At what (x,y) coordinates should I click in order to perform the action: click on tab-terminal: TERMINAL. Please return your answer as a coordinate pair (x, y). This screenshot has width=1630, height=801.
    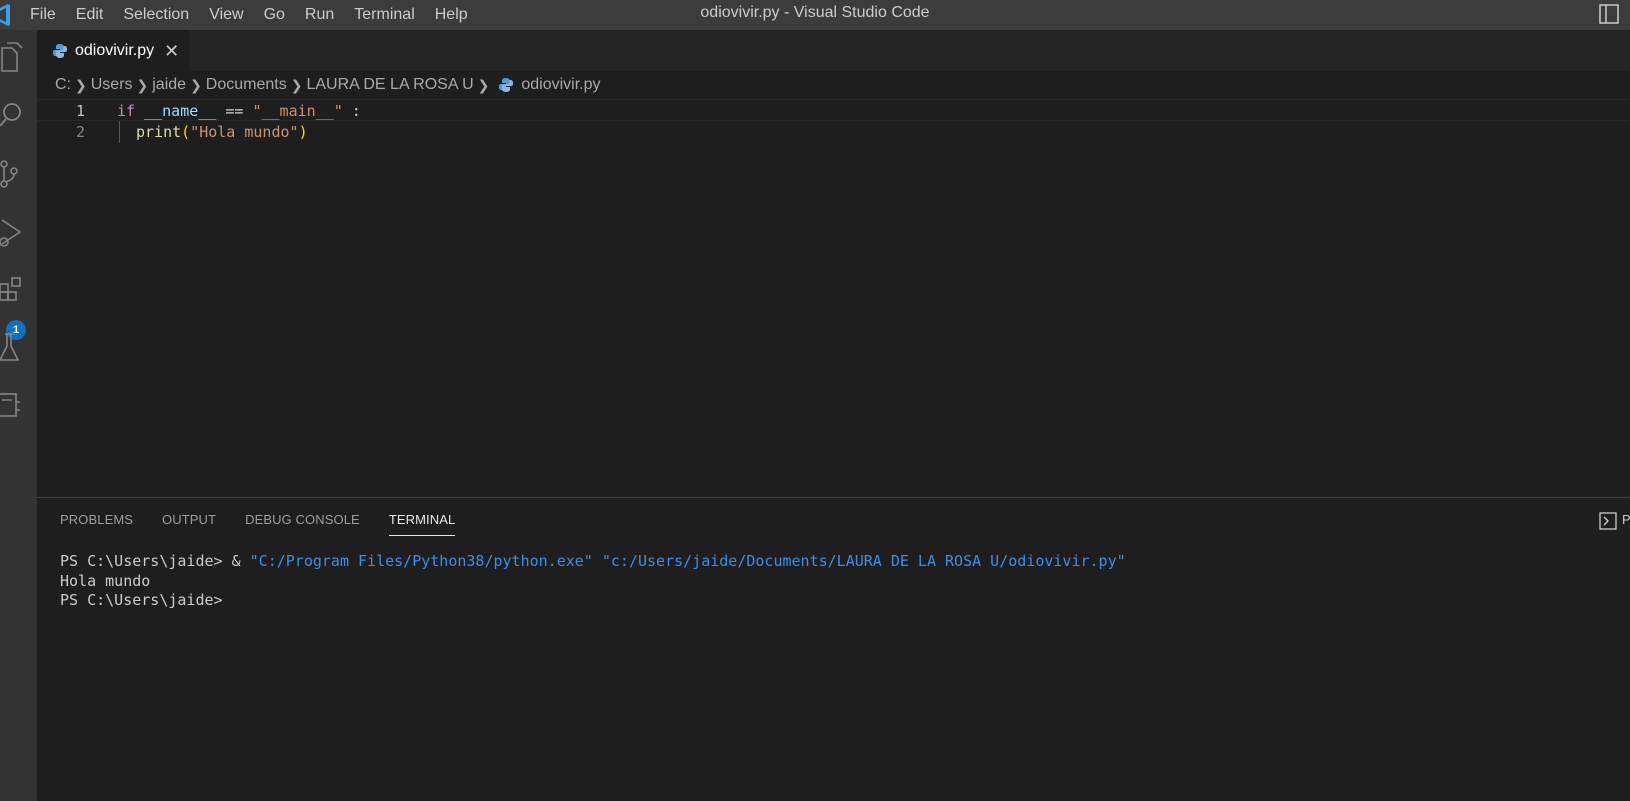
    Looking at the image, I should click on (422, 524).